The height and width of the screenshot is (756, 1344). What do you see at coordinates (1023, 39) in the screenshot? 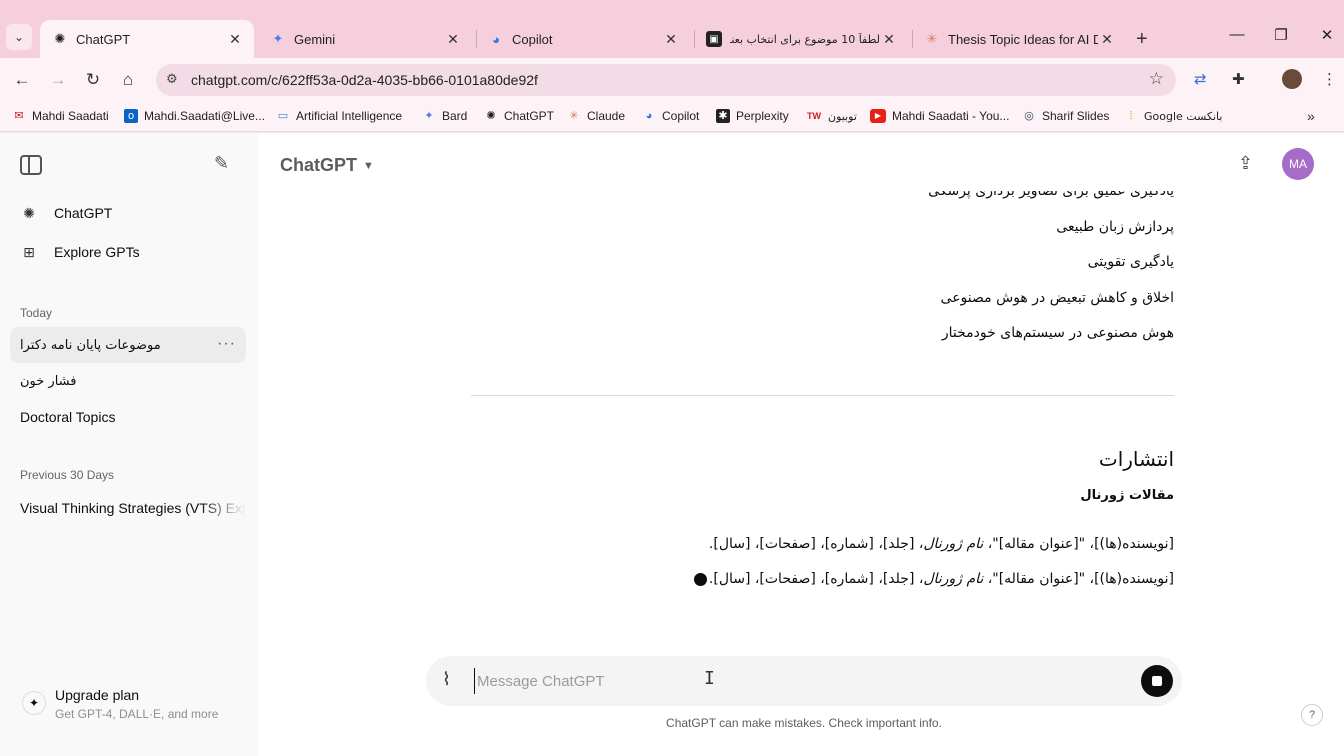
I see `tab-title: Thesis Topic Ideas for AI Doc` at bounding box center [1023, 39].